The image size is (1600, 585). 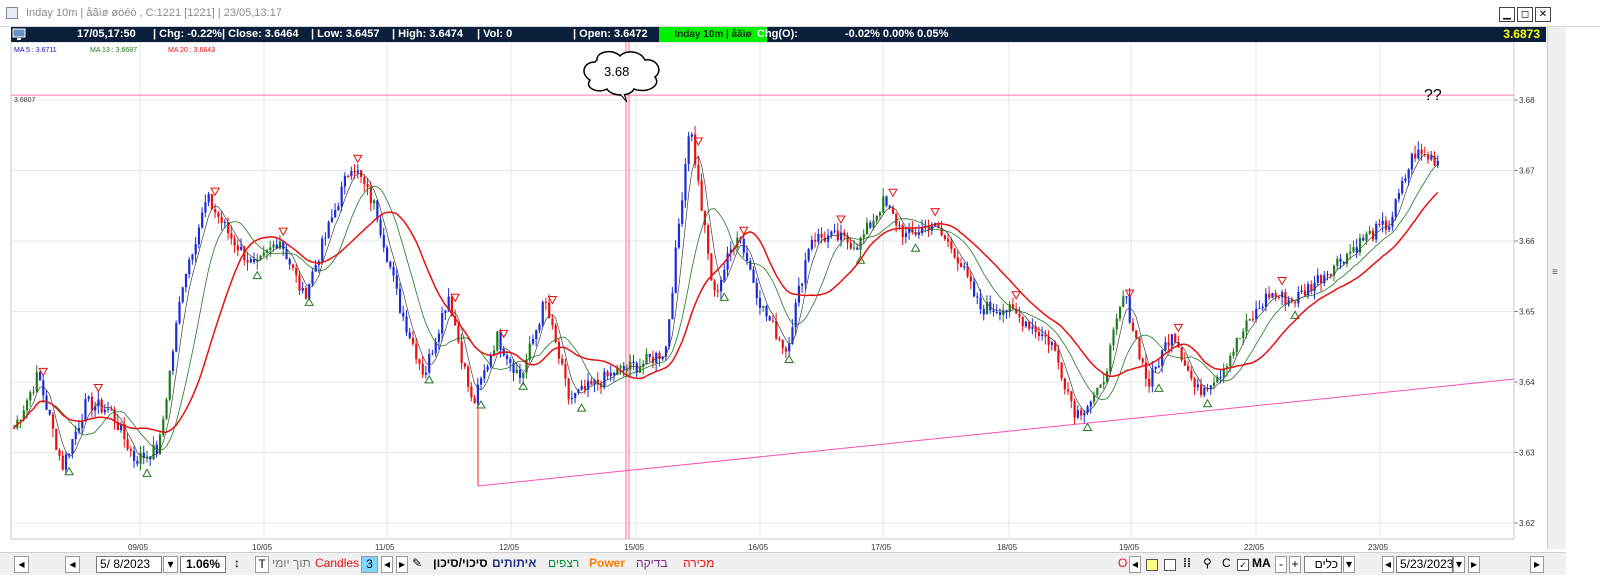 What do you see at coordinates (1543, 14) in the screenshot?
I see `close-button: ✕` at bounding box center [1543, 14].